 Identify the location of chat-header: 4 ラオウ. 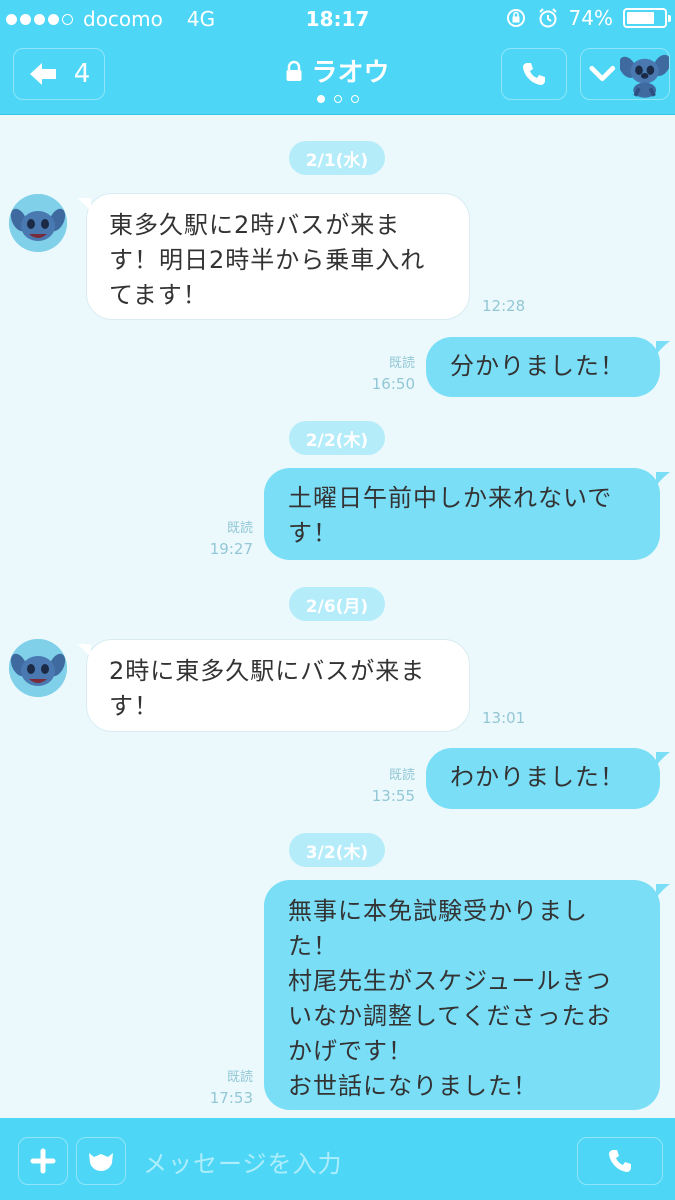
(337, 76).